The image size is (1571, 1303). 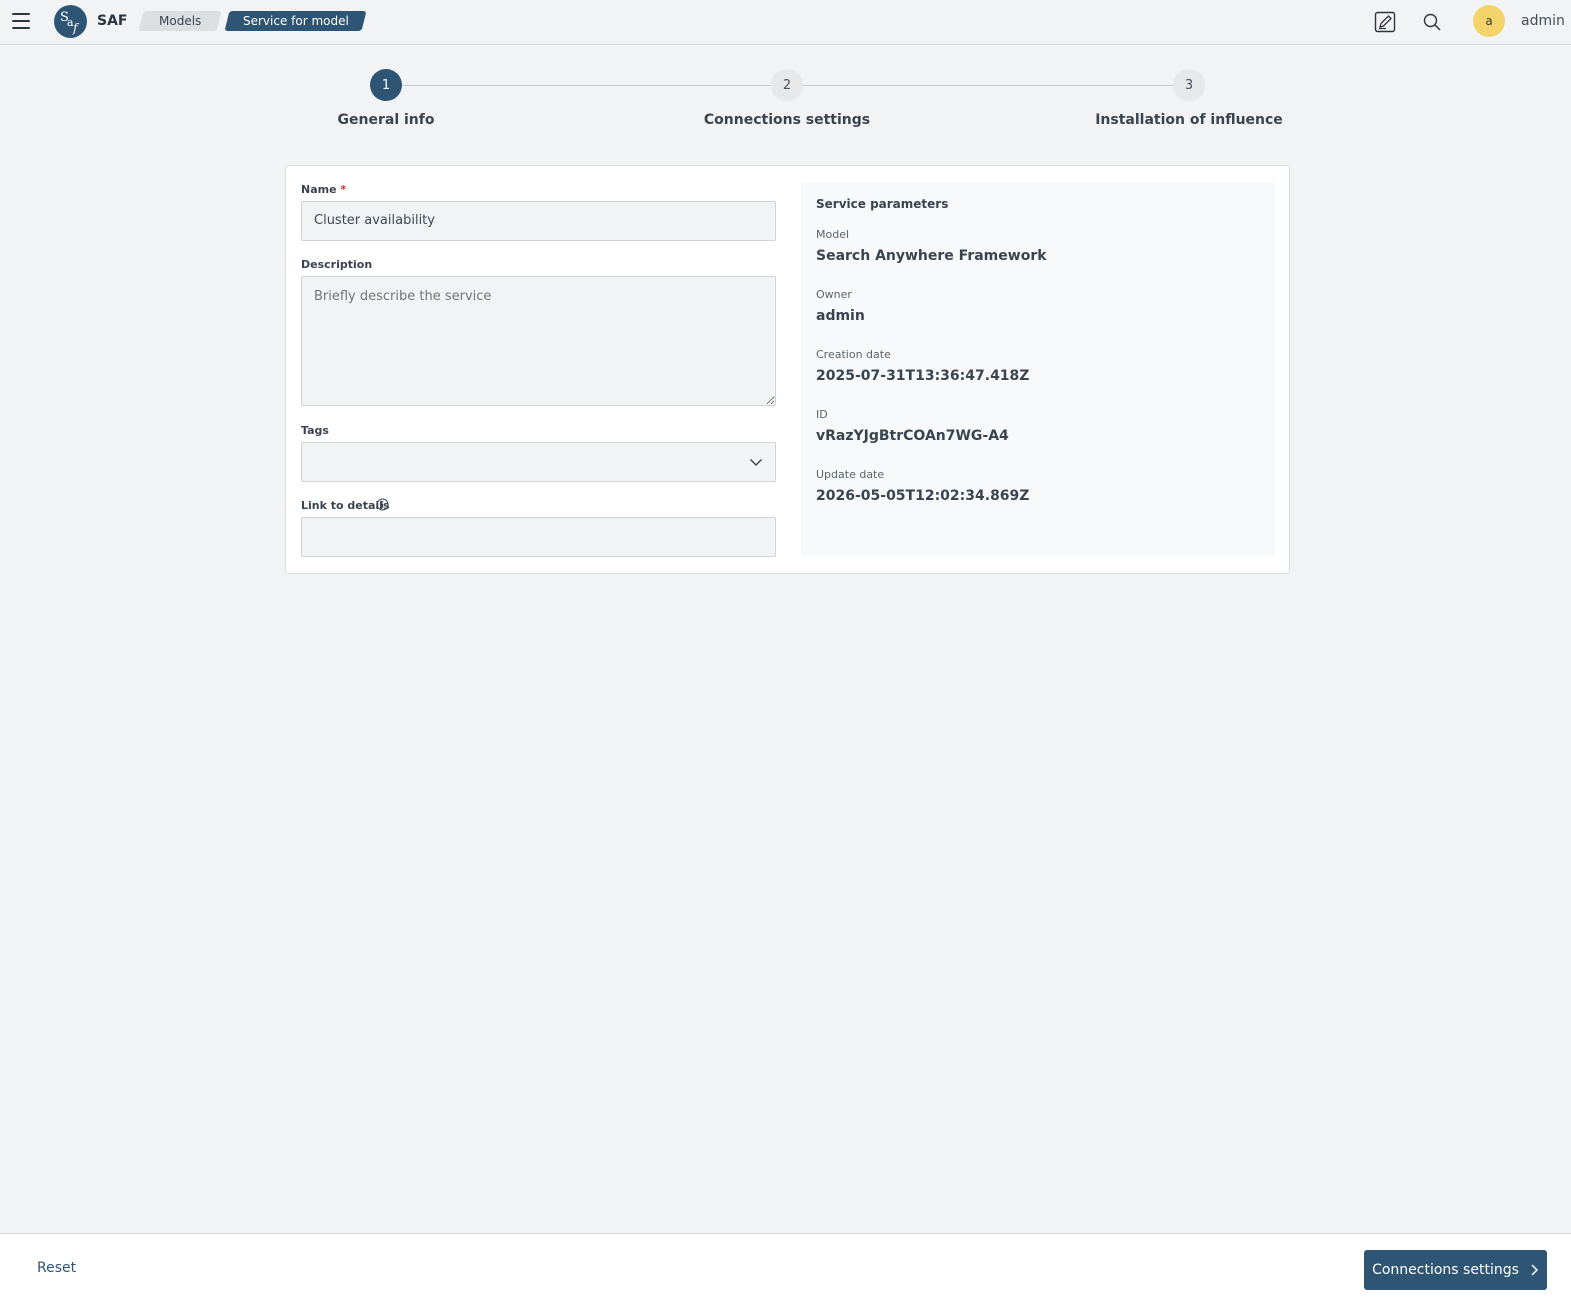 I want to click on name-label: Name *, so click(x=323, y=189).